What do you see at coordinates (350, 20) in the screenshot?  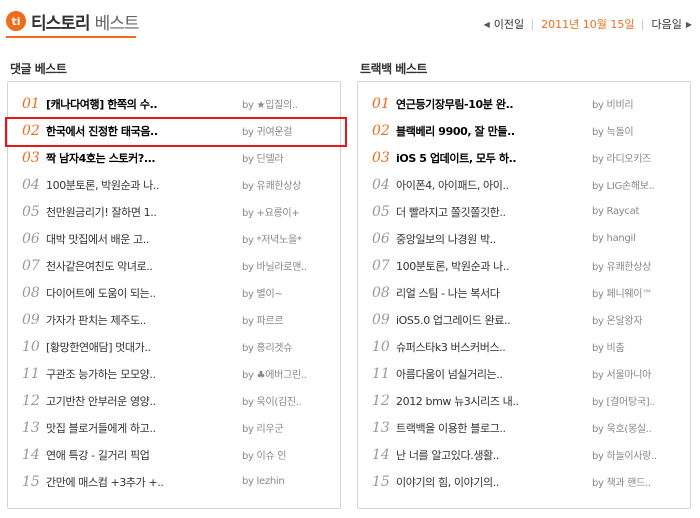 I see `page-header: ti 티스토리 베스트 ◀ 이전일 2011년 10월 15일 다음일 ▶` at bounding box center [350, 20].